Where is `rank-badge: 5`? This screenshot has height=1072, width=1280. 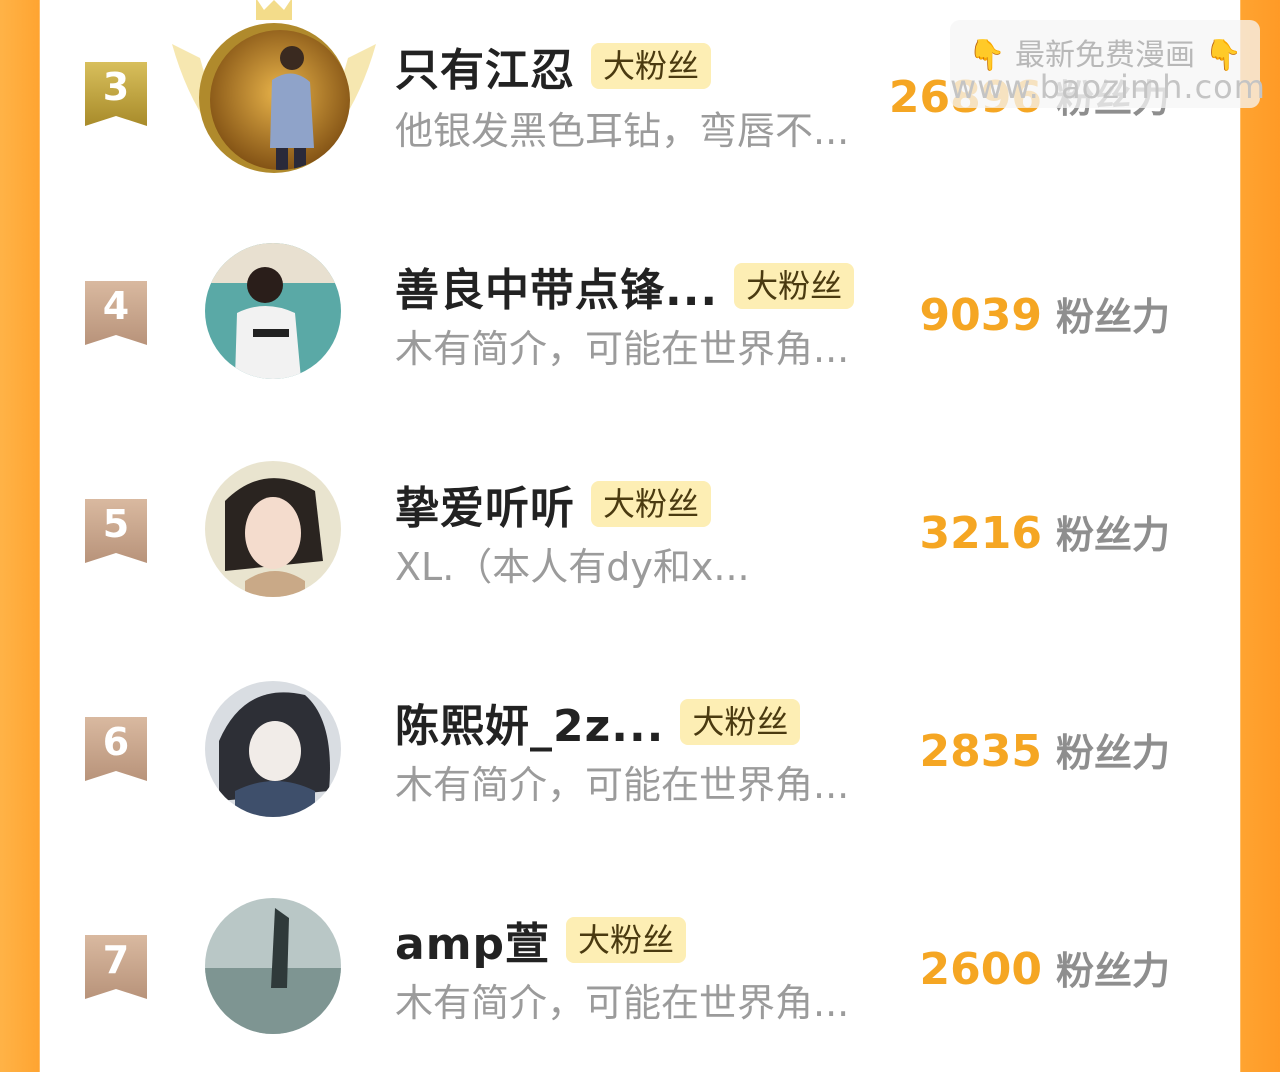
rank-badge: 5 is located at coordinates (116, 531).